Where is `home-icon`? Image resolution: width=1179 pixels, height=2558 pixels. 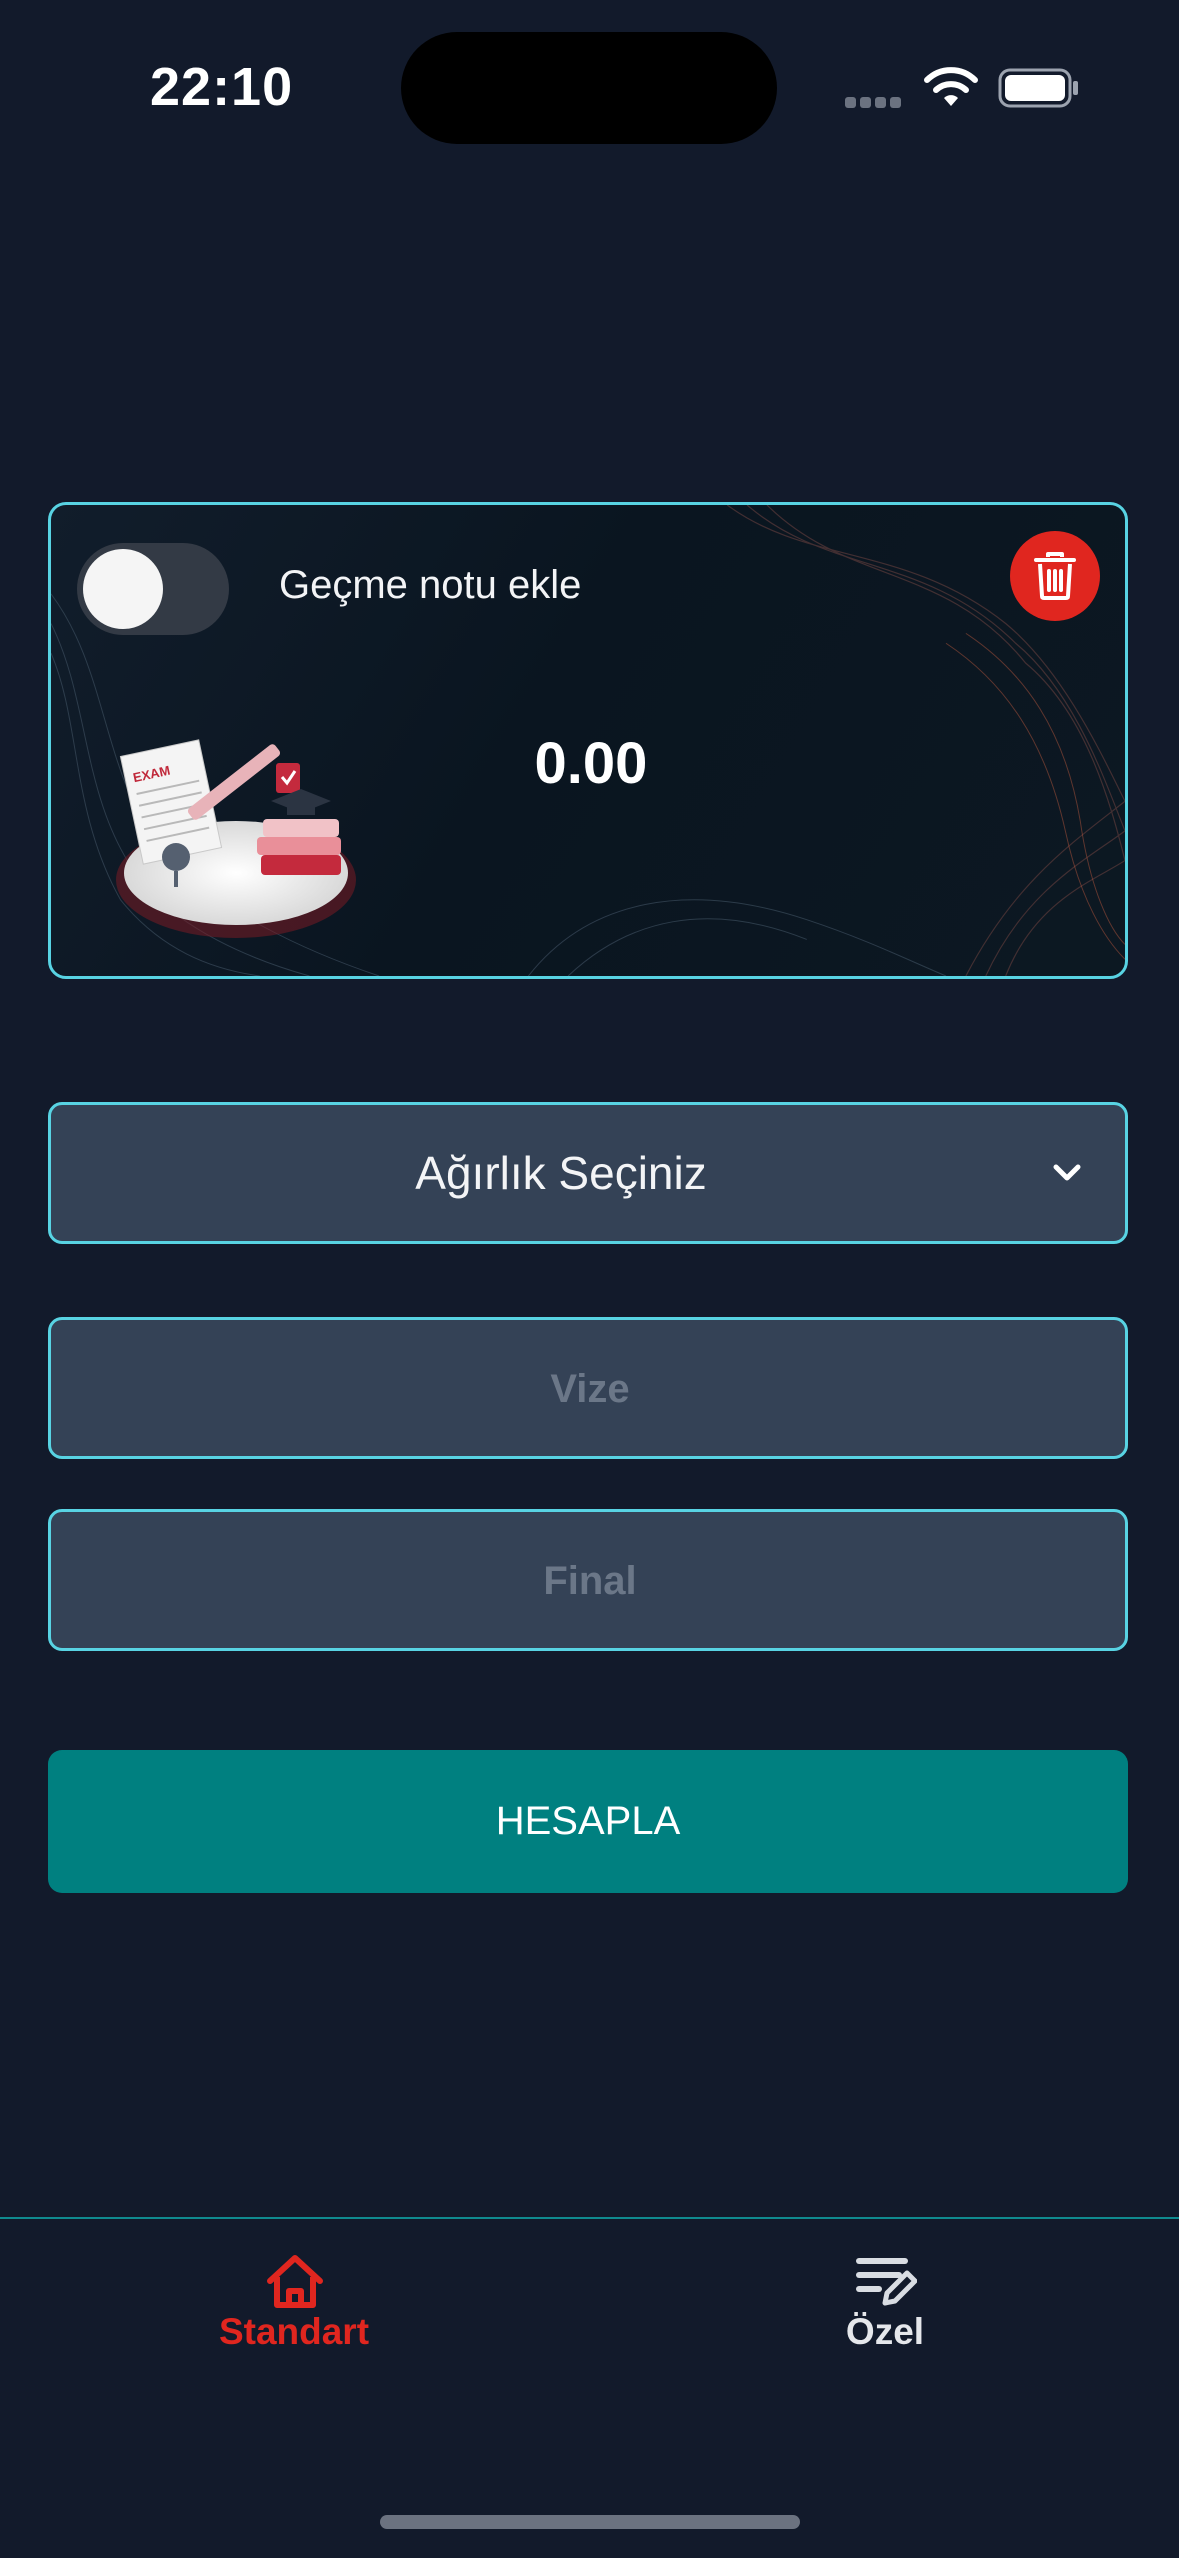
home-icon is located at coordinates (295, 2281).